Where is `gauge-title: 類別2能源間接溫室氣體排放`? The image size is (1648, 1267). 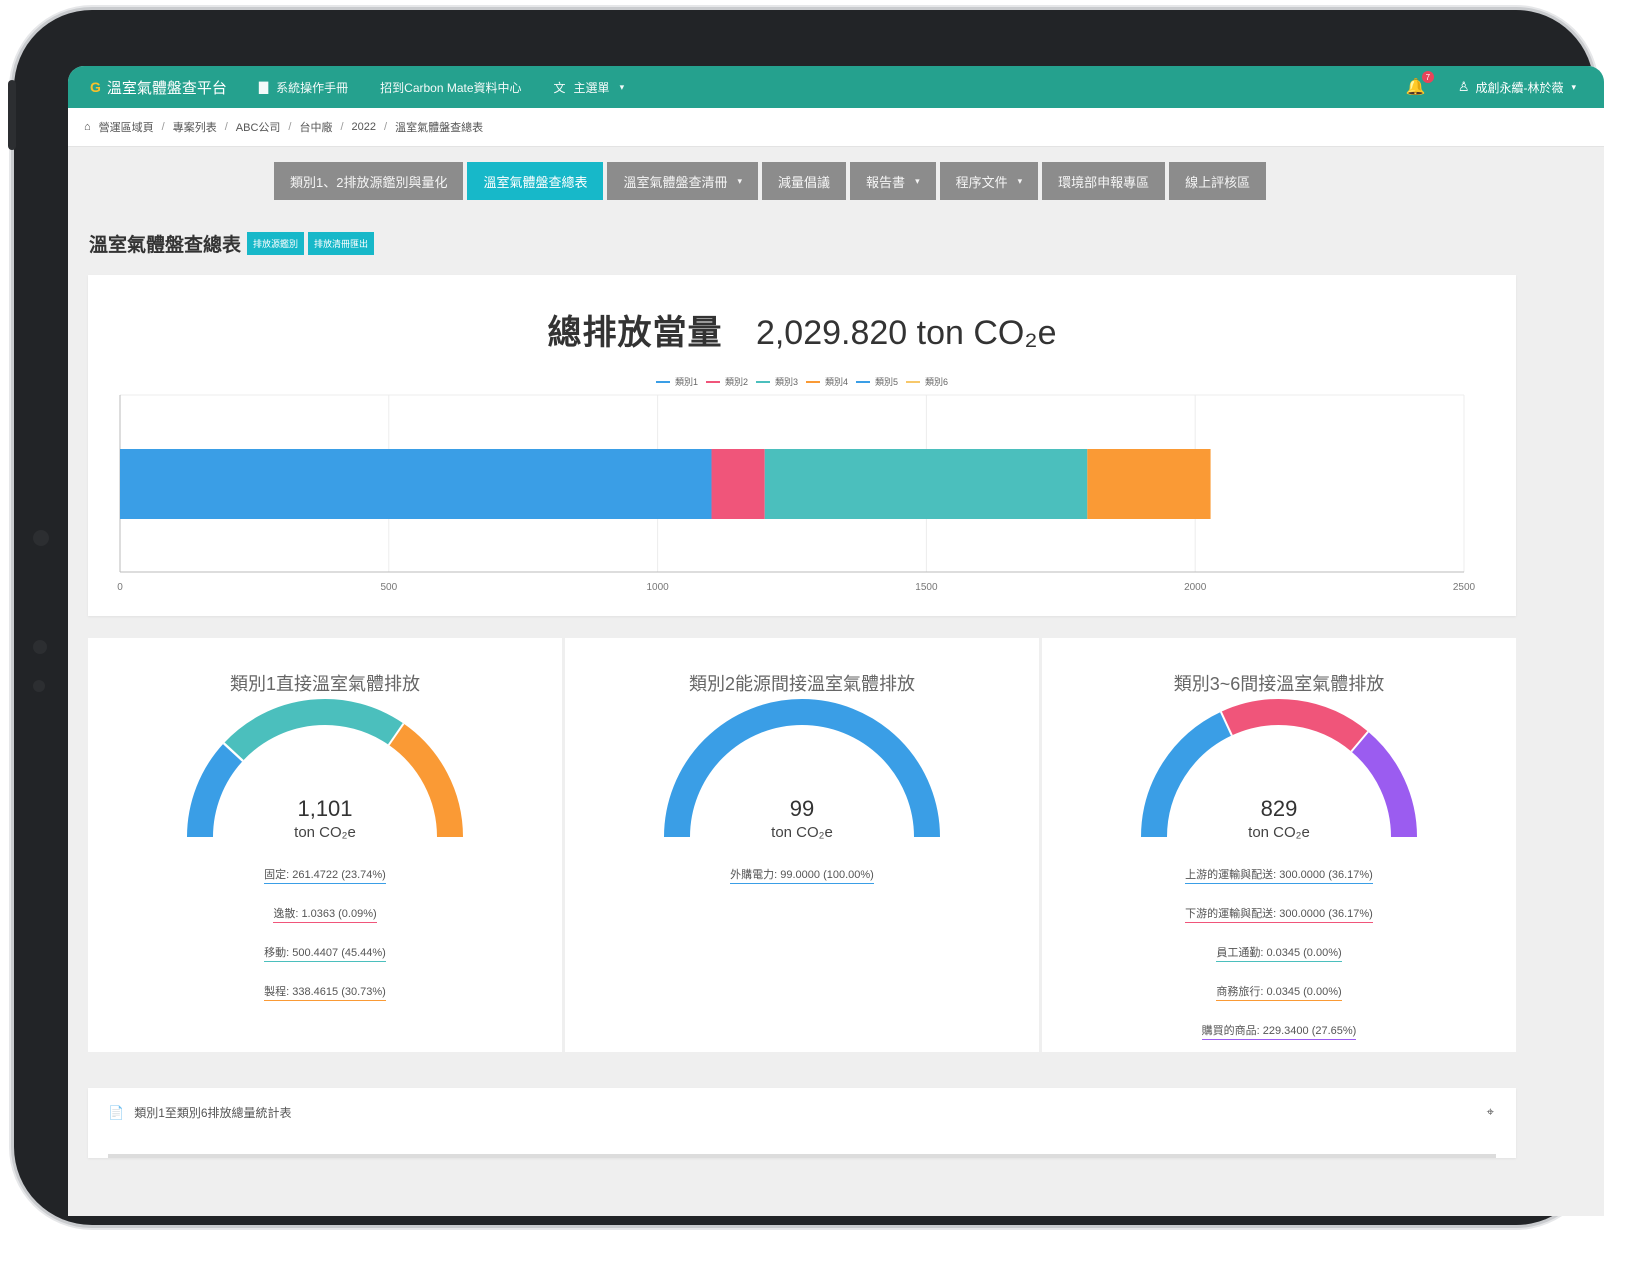 gauge-title: 類別2能源間接溫室氣體排放 is located at coordinates (801, 684).